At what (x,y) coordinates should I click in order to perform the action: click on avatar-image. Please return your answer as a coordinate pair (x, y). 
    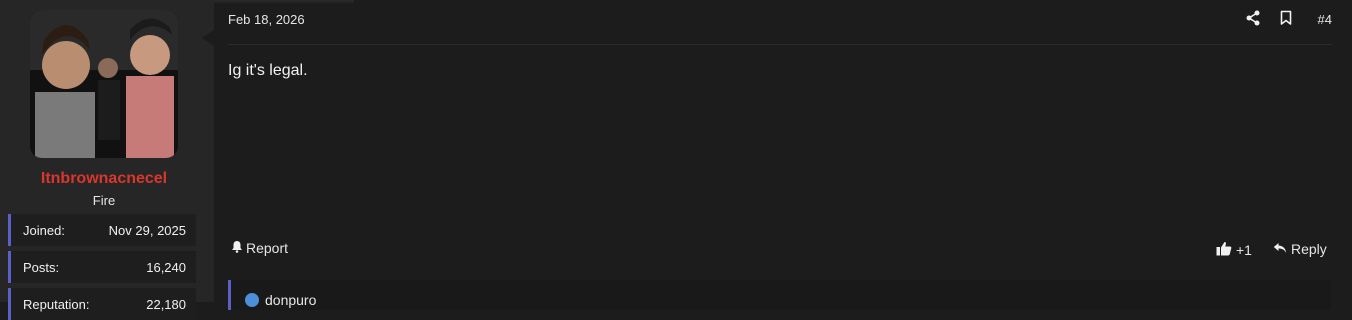
    Looking at the image, I should click on (104, 84).